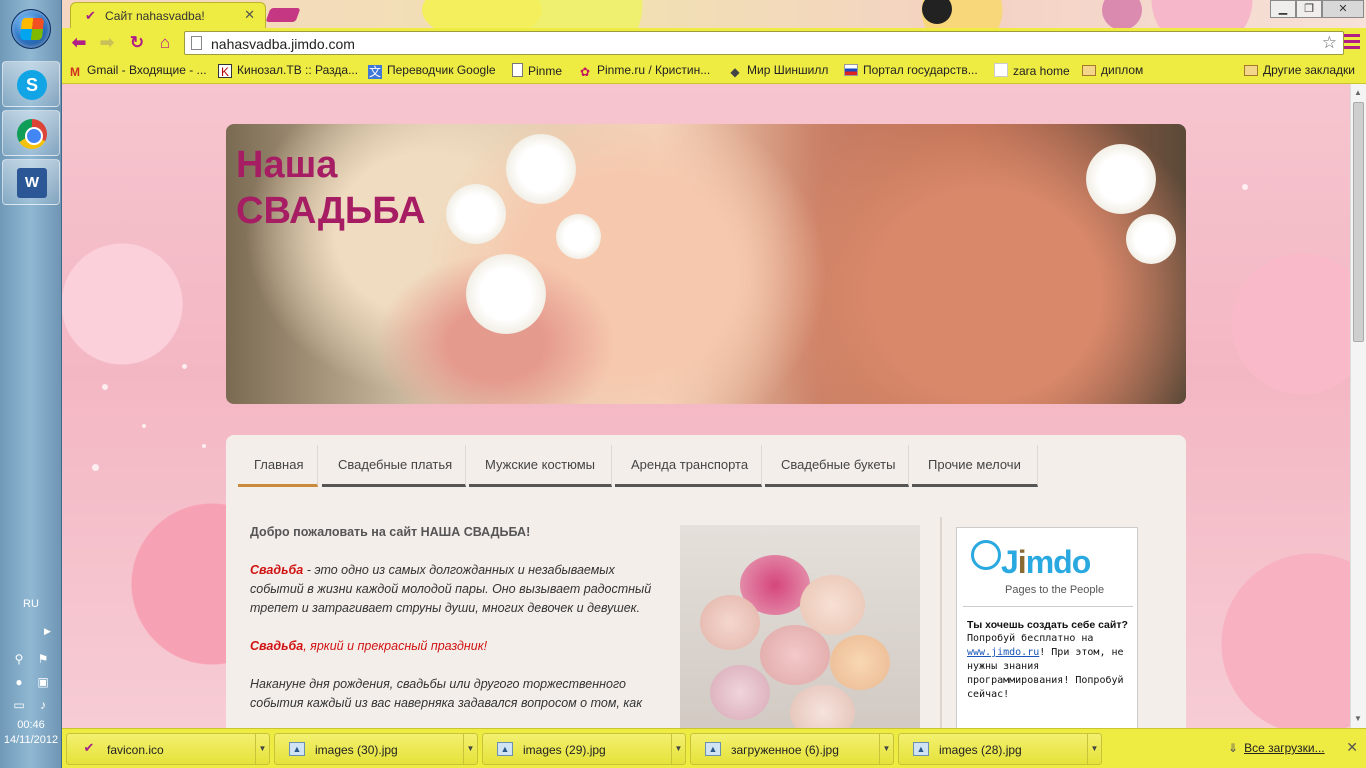 The width and height of the screenshot is (1366, 768). What do you see at coordinates (785, 750) in the screenshot?
I see `download-name: загруженное (6).jpg` at bounding box center [785, 750].